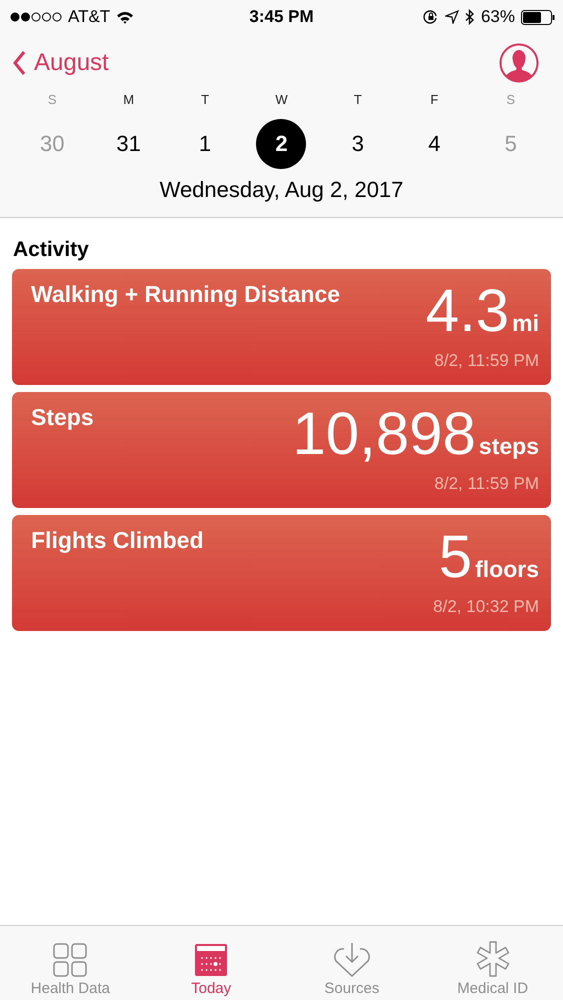 The width and height of the screenshot is (563, 1000). What do you see at coordinates (469, 17) in the screenshot?
I see `bluetooth-icon` at bounding box center [469, 17].